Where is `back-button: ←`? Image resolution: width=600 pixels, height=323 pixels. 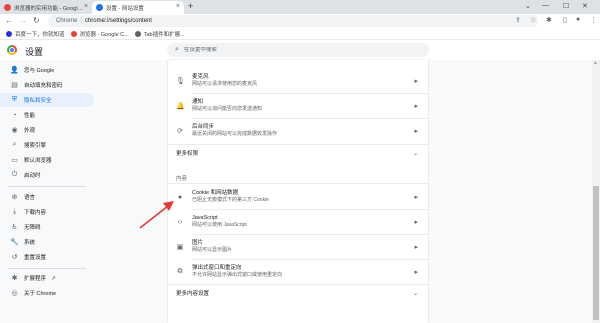 back-button: ← is located at coordinates (9, 20).